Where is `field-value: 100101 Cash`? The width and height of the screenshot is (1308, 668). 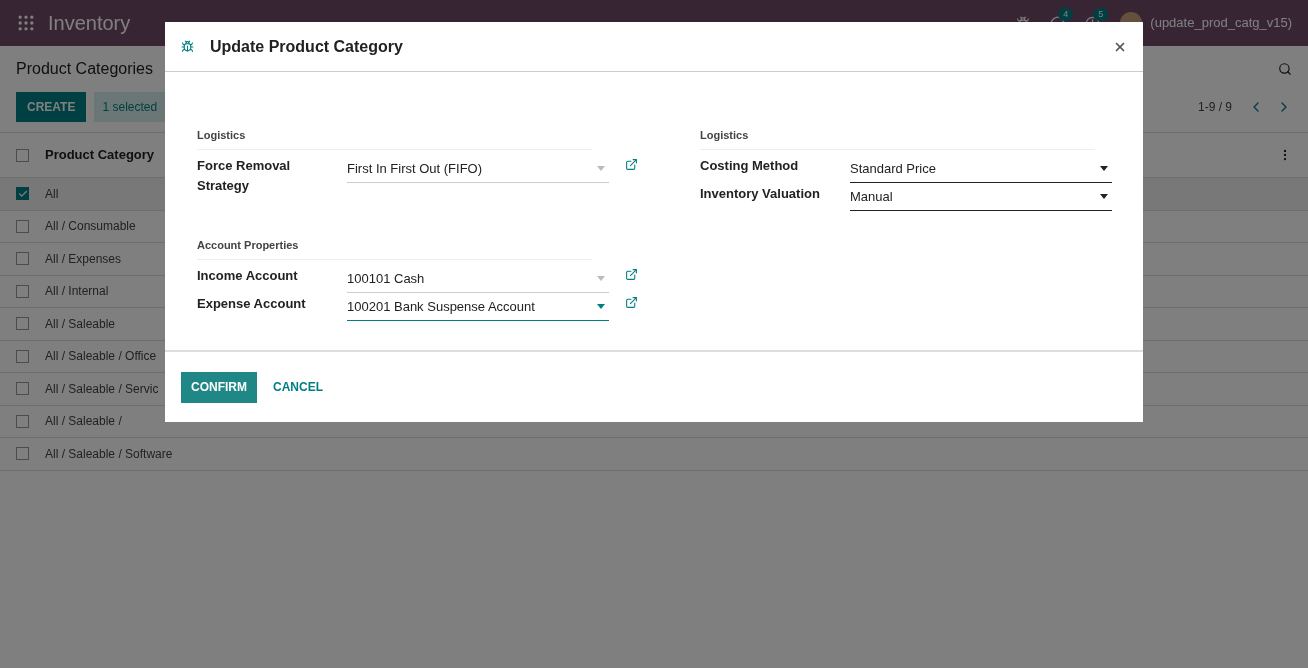
field-value: 100101 Cash is located at coordinates (386, 279).